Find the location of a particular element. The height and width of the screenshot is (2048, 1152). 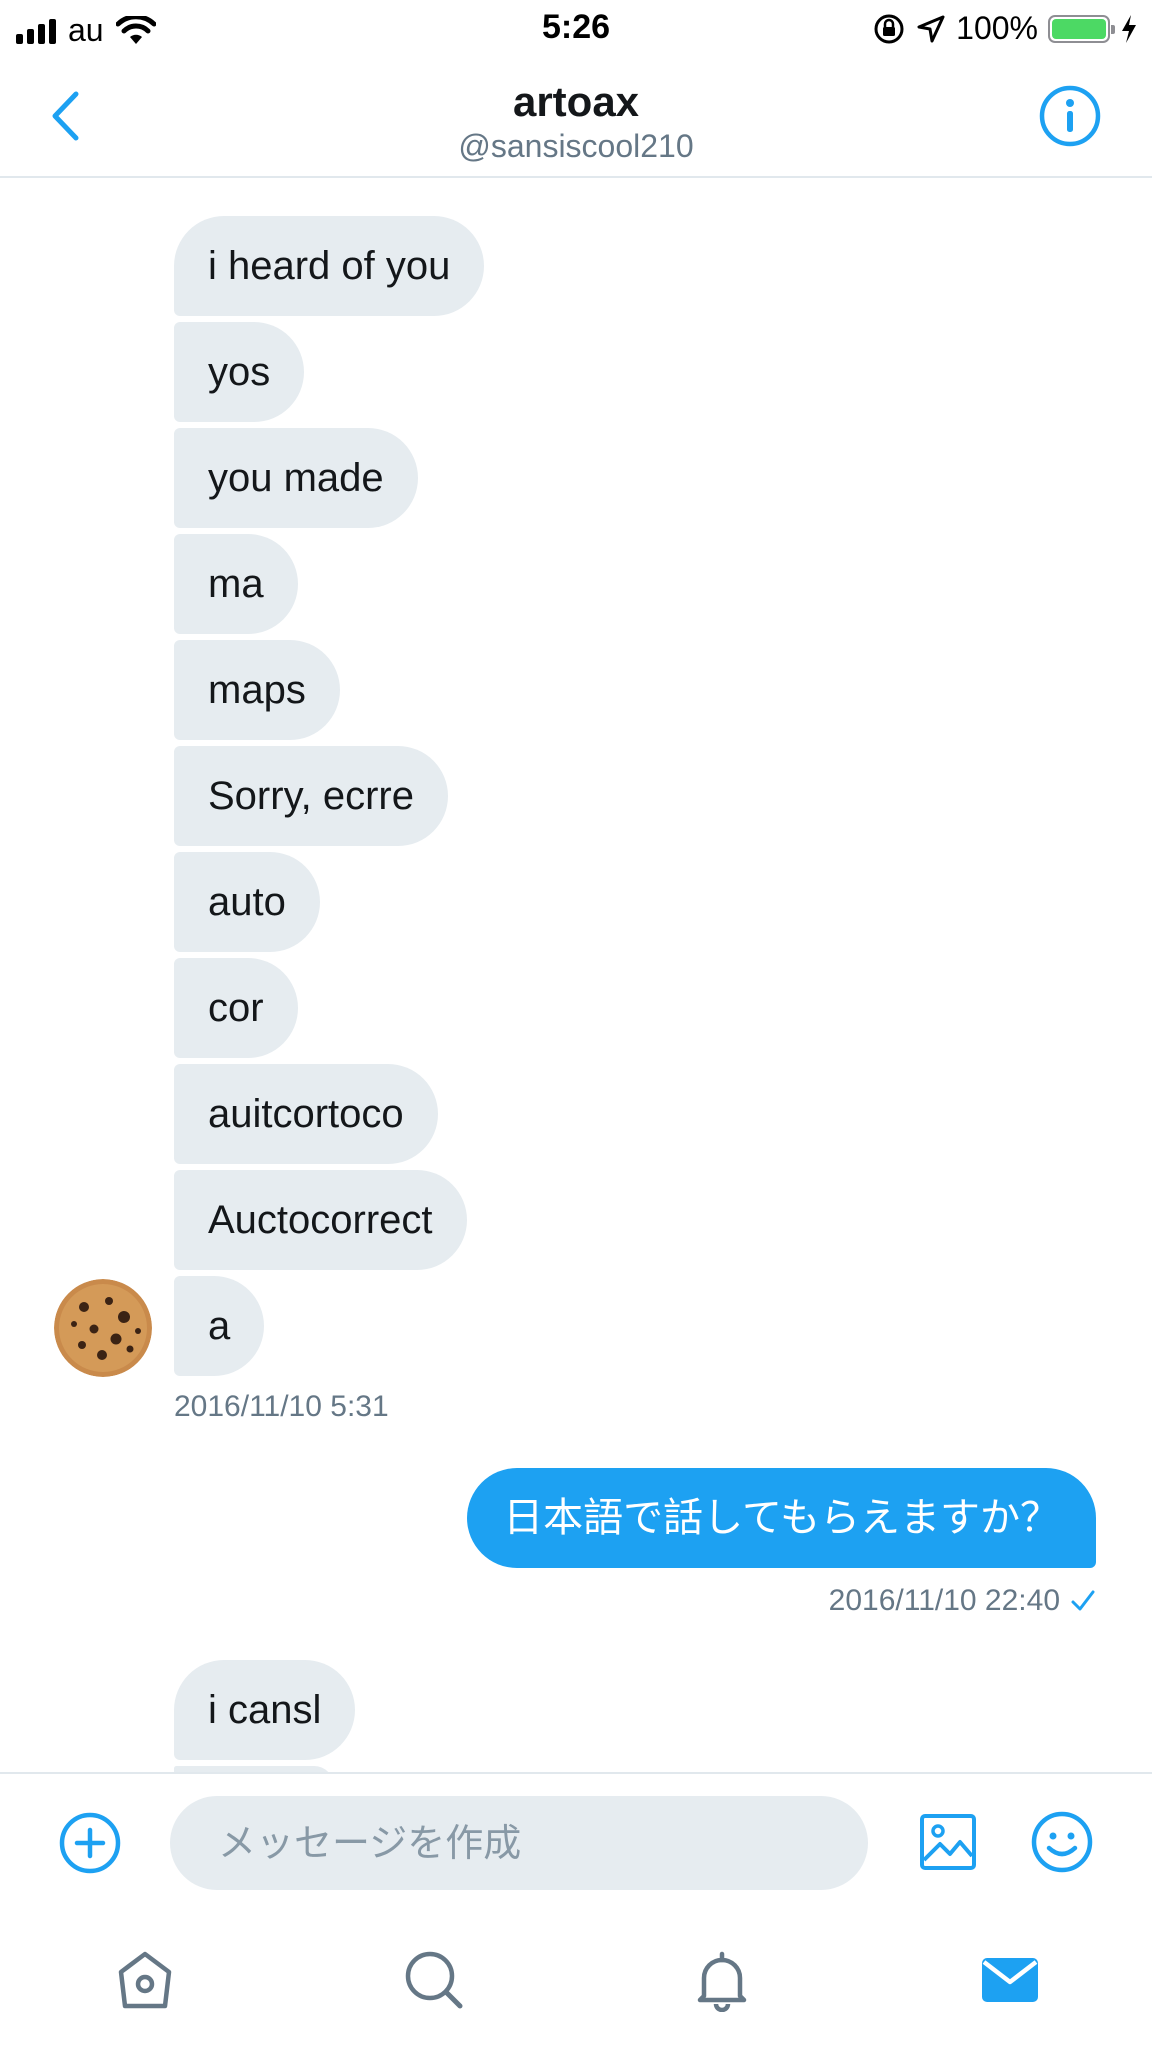

bottom-tab-bar is located at coordinates (576, 1977).